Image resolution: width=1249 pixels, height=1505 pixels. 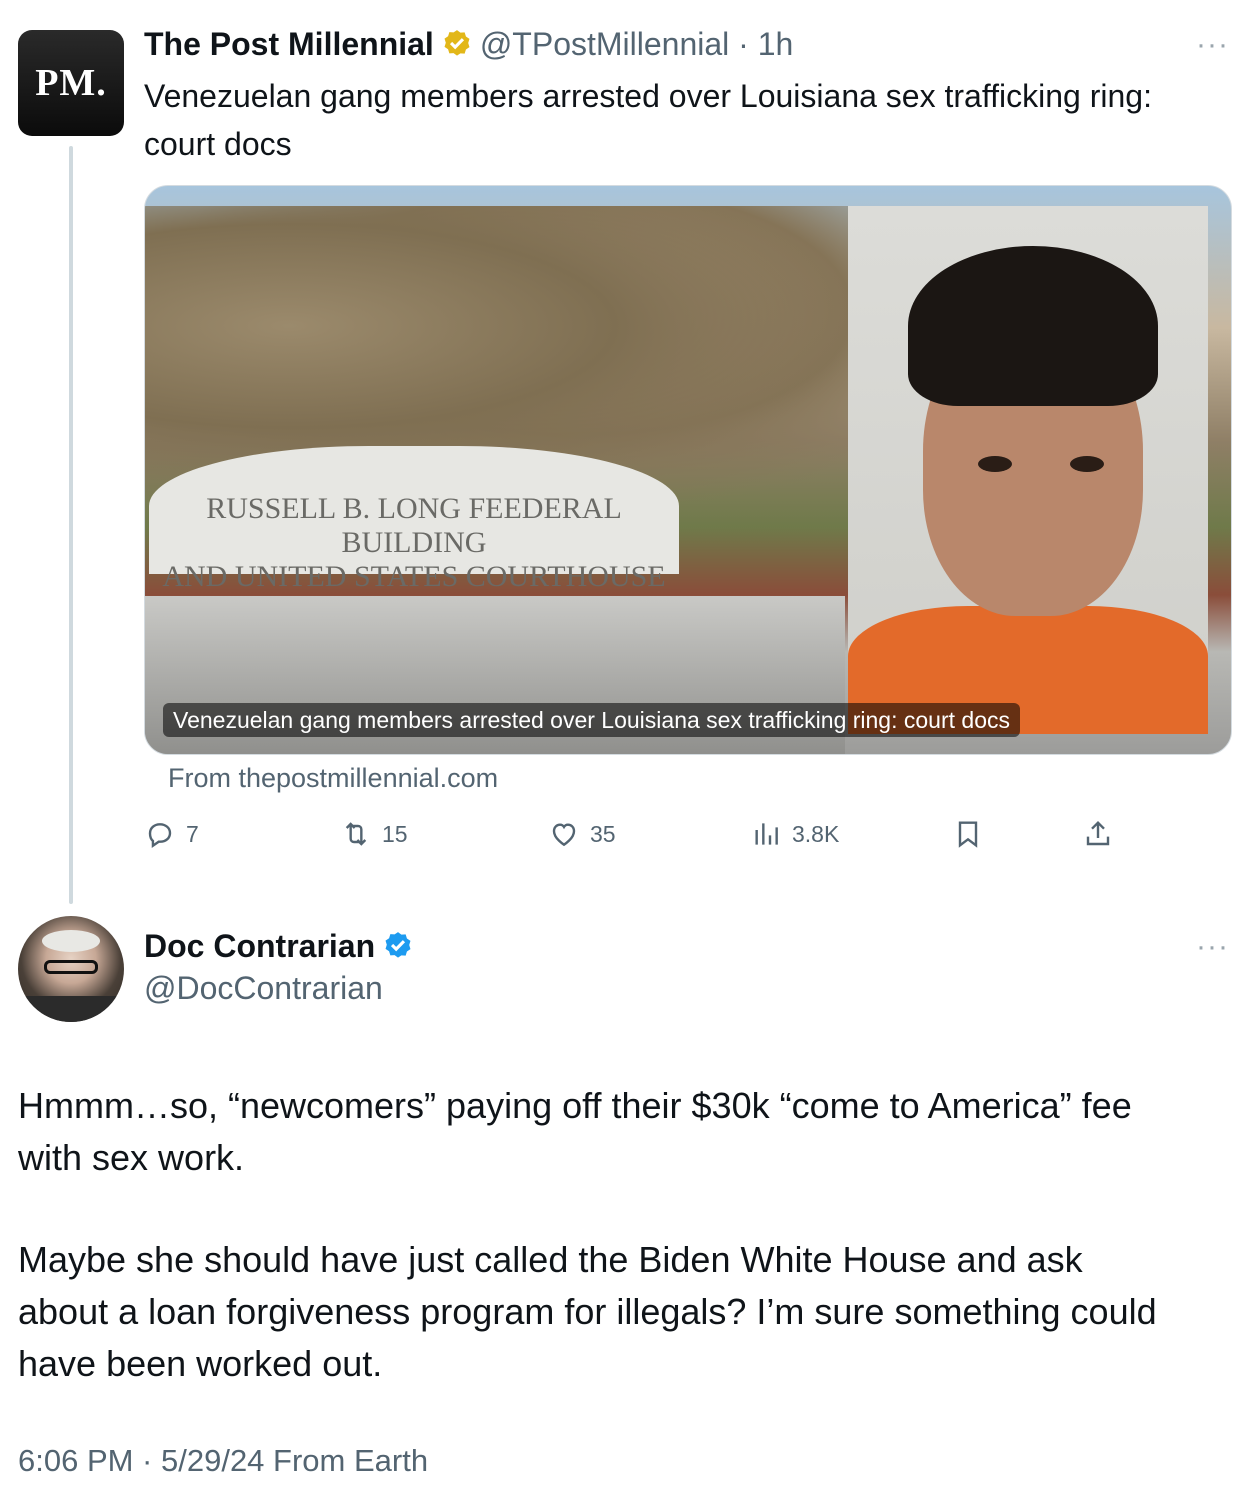 I want to click on author-name: Doc Contrarian, so click(x=259, y=946).